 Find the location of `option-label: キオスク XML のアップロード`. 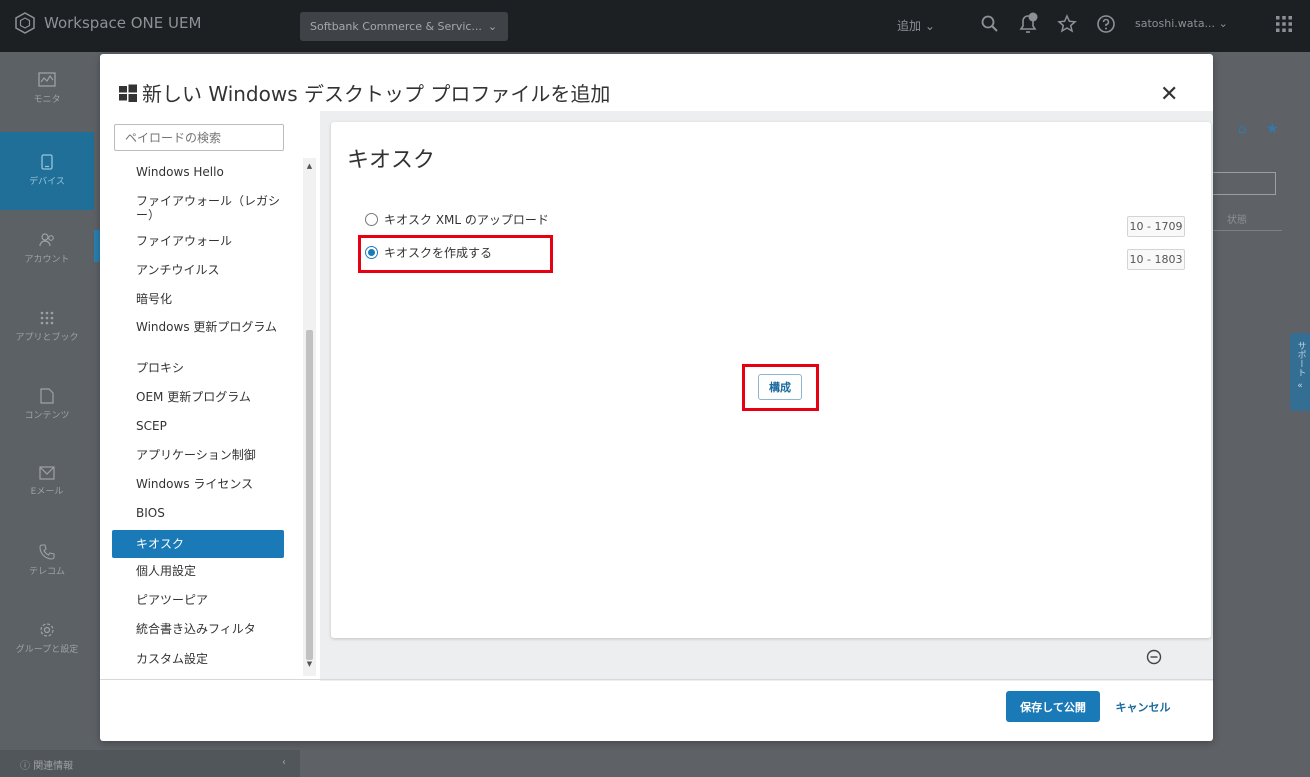

option-label: キオスク XML のアップロード is located at coordinates (466, 220).